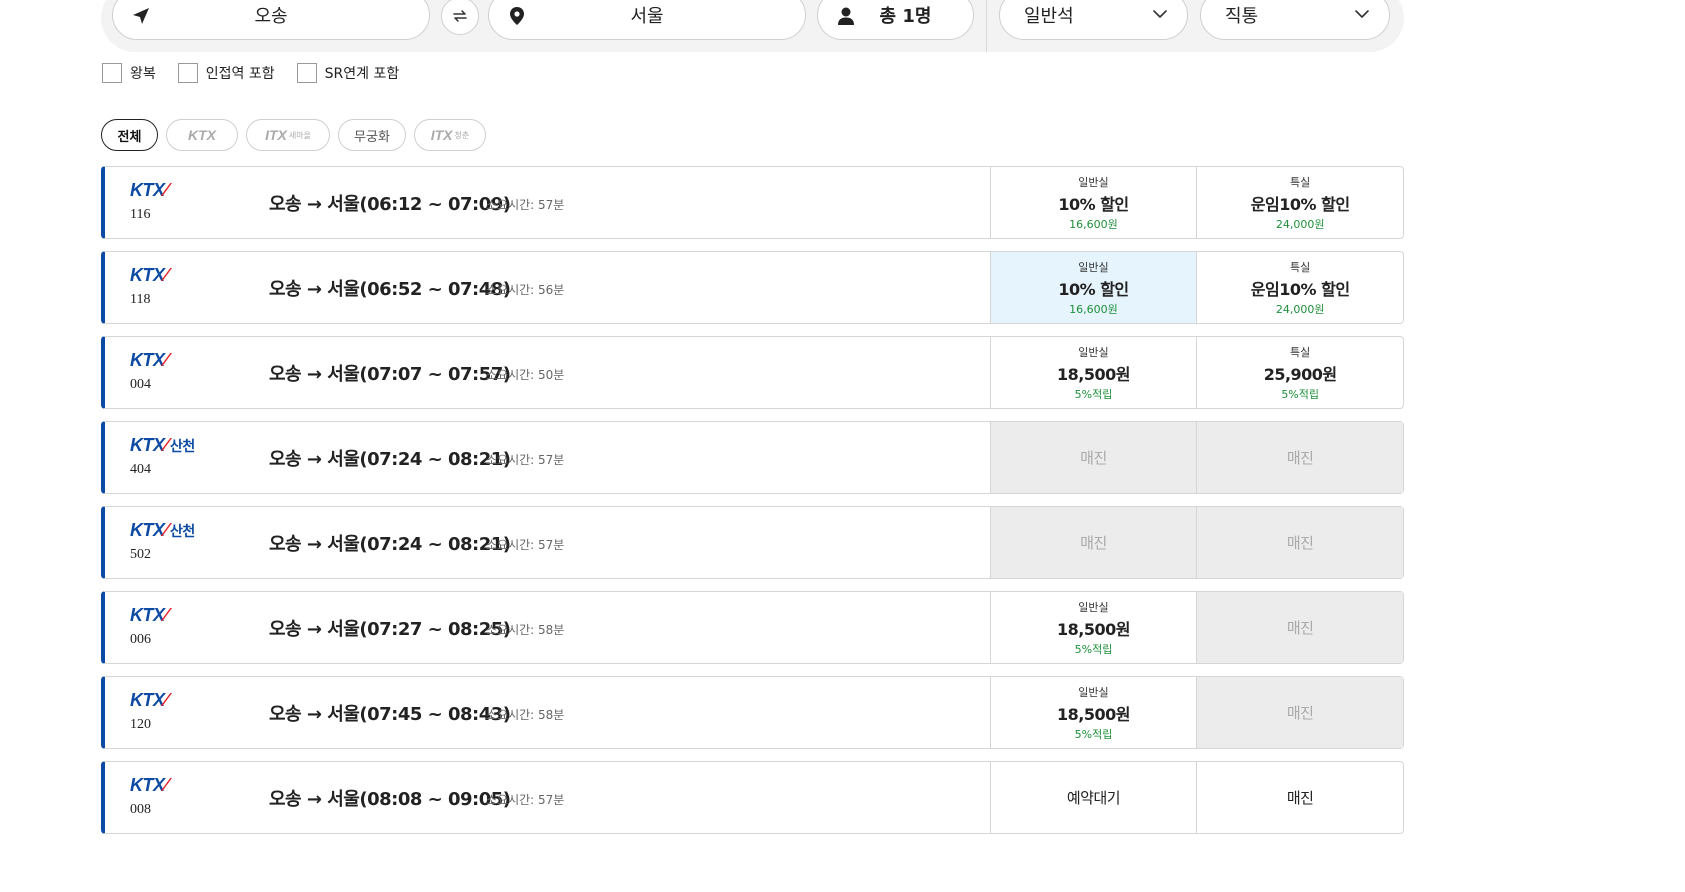  I want to click on special-seat-price: 매진, so click(1300, 628).